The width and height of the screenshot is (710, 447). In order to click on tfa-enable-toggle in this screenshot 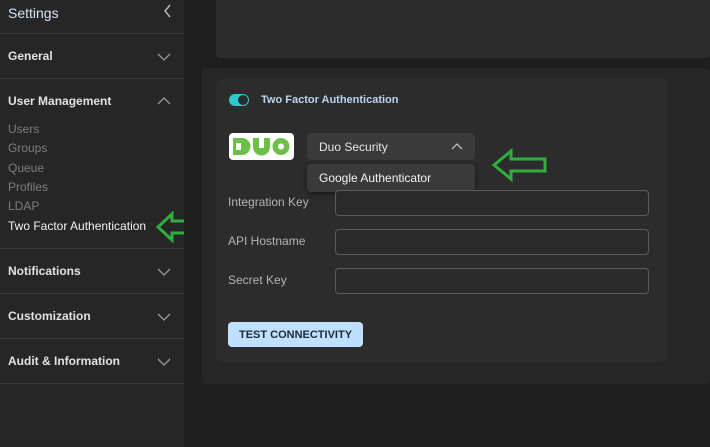, I will do `click(239, 100)`.